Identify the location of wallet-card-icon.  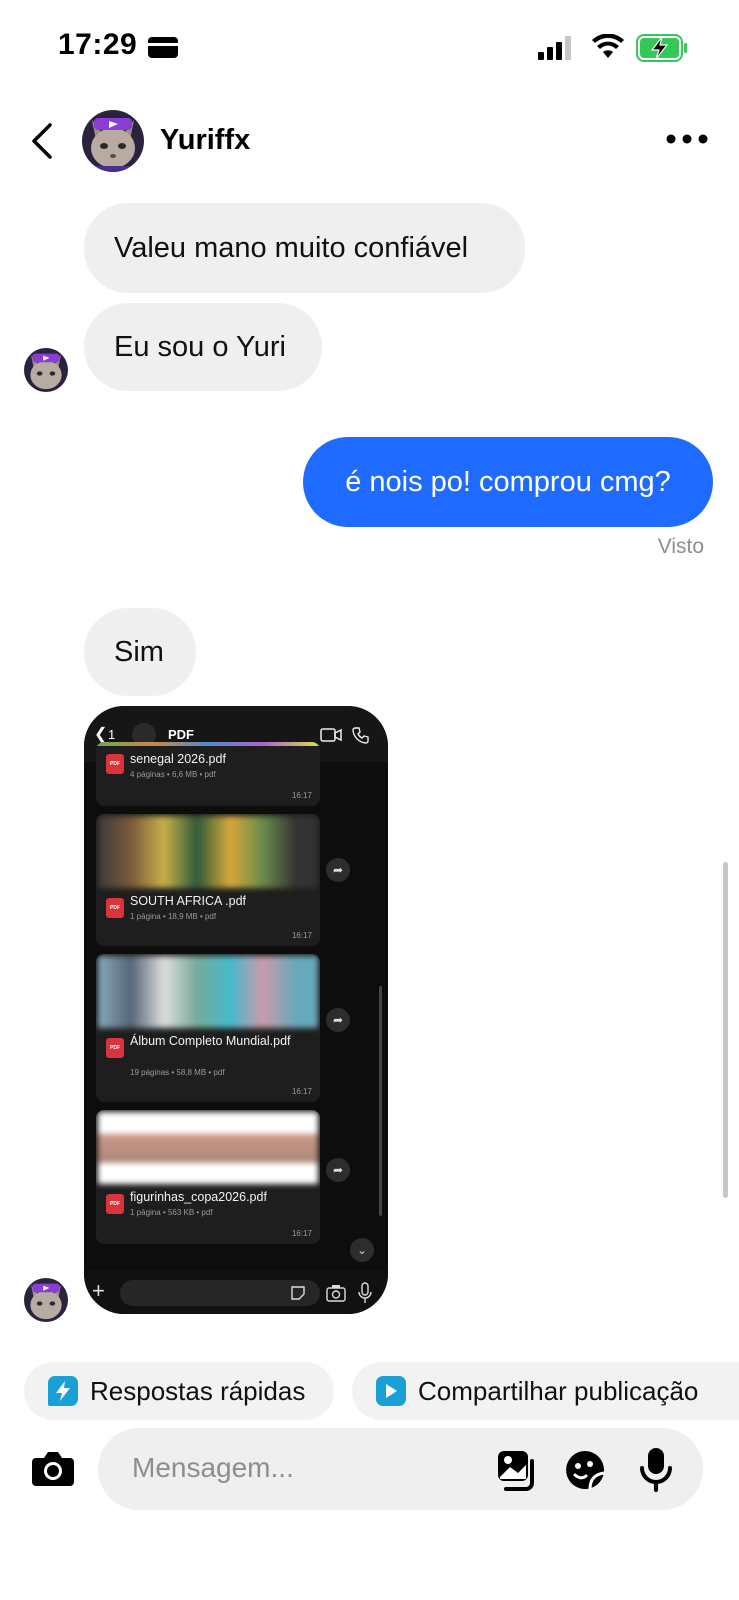
(163, 47).